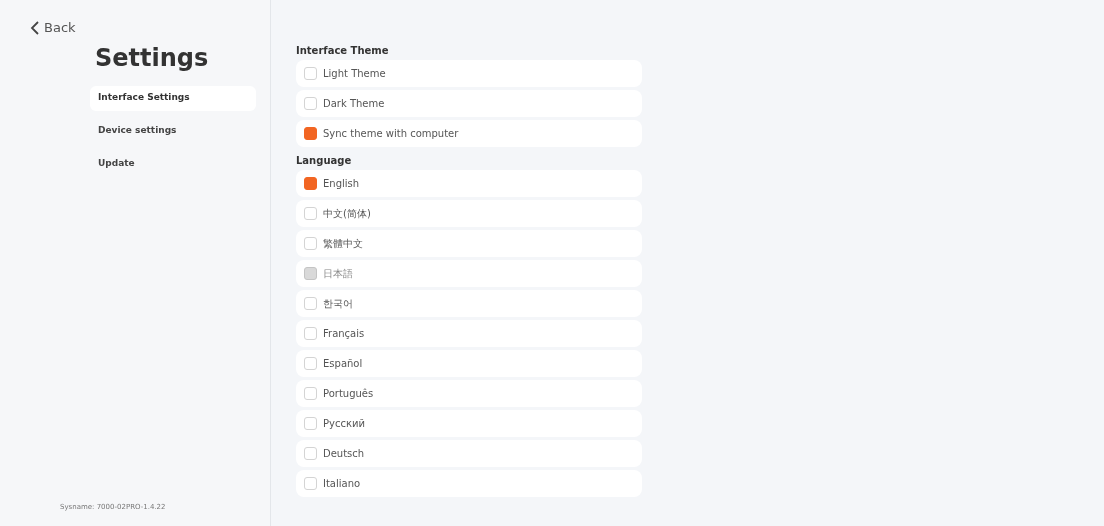 Image resolution: width=1104 pixels, height=526 pixels. What do you see at coordinates (469, 483) in the screenshot?
I see `option-row: Italiano` at bounding box center [469, 483].